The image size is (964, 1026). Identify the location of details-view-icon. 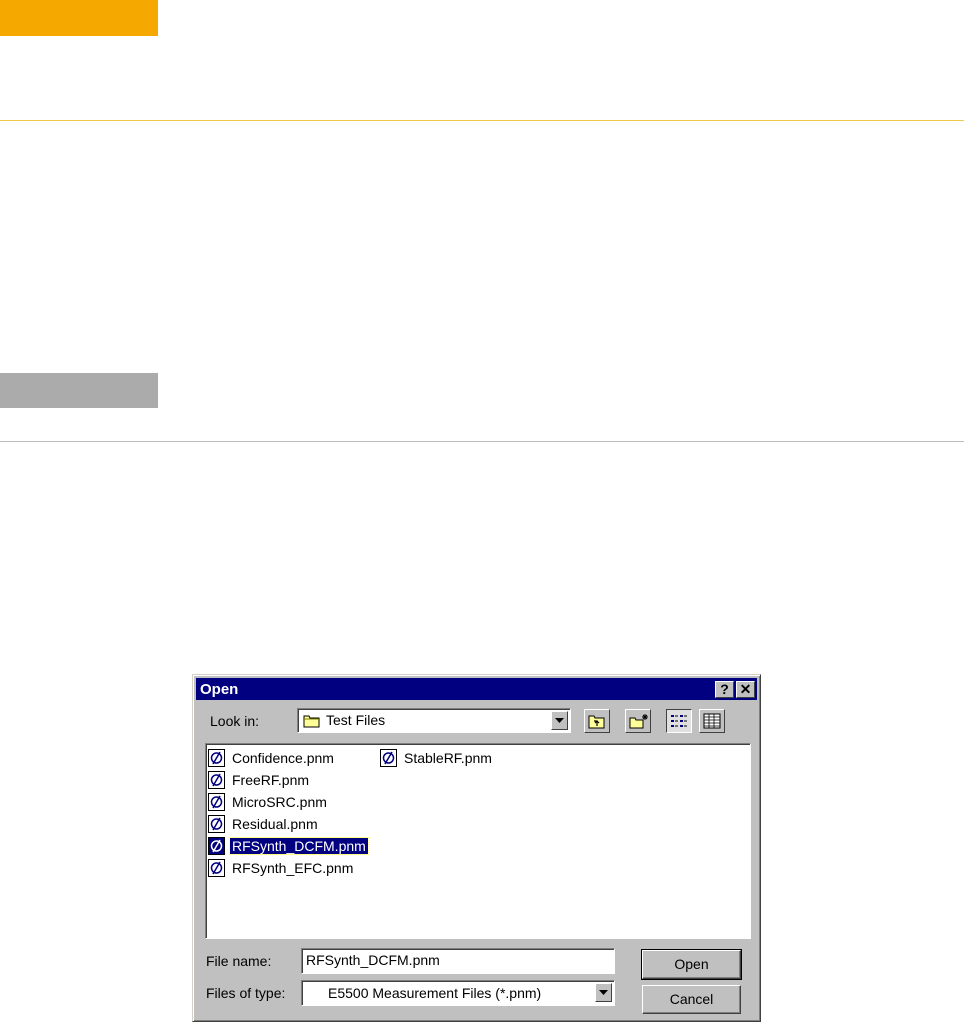
(712, 721).